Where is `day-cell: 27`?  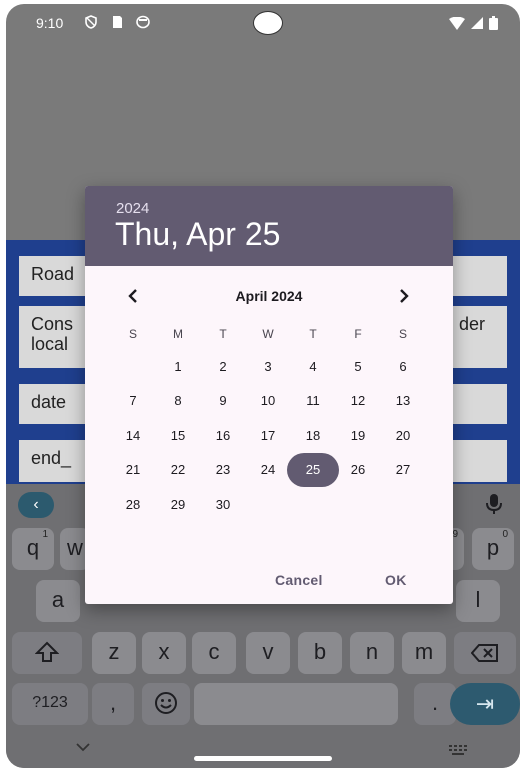 day-cell: 27 is located at coordinates (403, 470).